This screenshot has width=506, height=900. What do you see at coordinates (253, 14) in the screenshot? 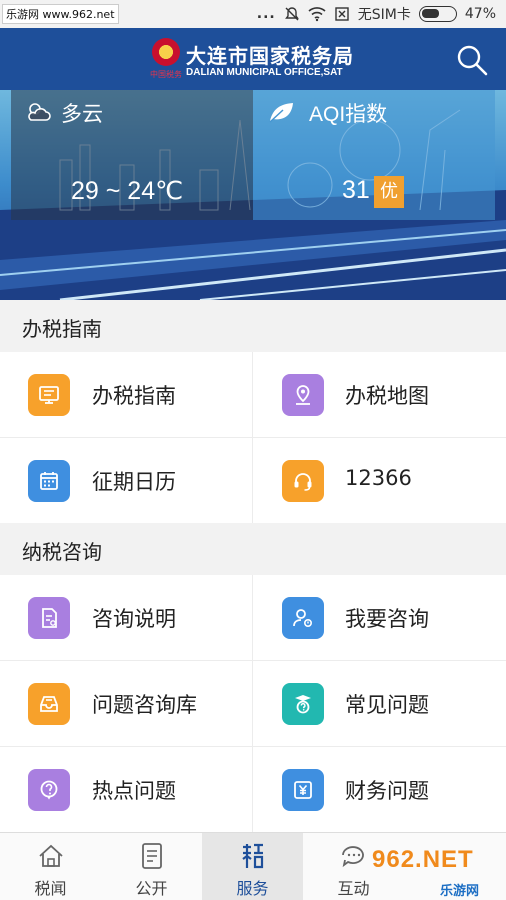
I see `status-bar: 乐游网 www.962.net ... 无SIM卡 47%` at bounding box center [253, 14].